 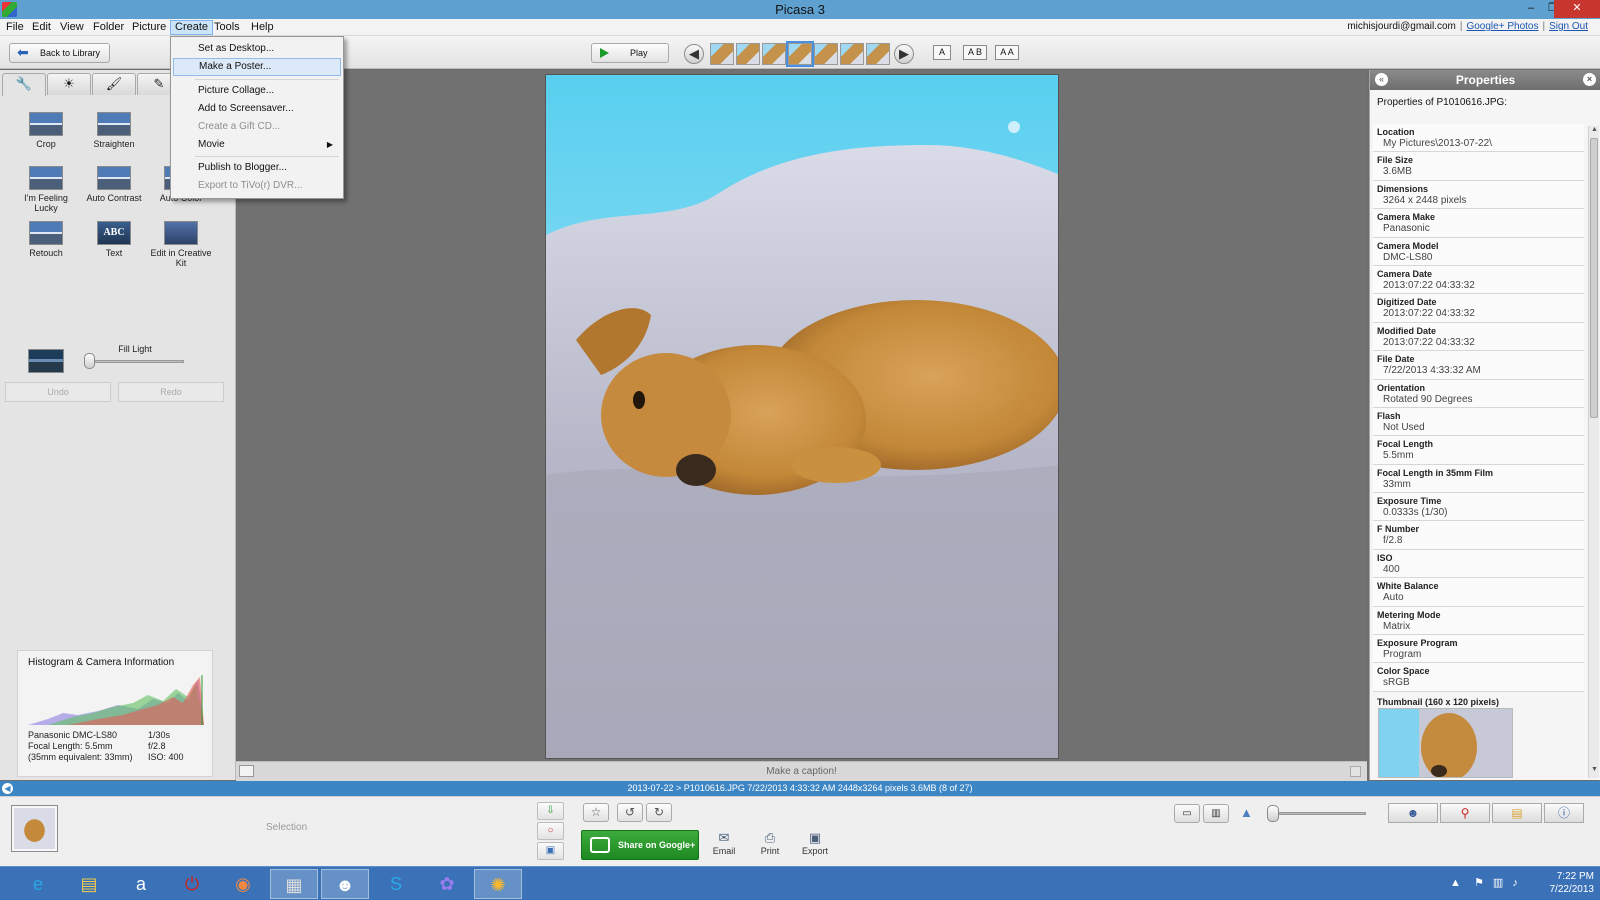 What do you see at coordinates (1589, 79) in the screenshot?
I see `close-panel-icon: ×` at bounding box center [1589, 79].